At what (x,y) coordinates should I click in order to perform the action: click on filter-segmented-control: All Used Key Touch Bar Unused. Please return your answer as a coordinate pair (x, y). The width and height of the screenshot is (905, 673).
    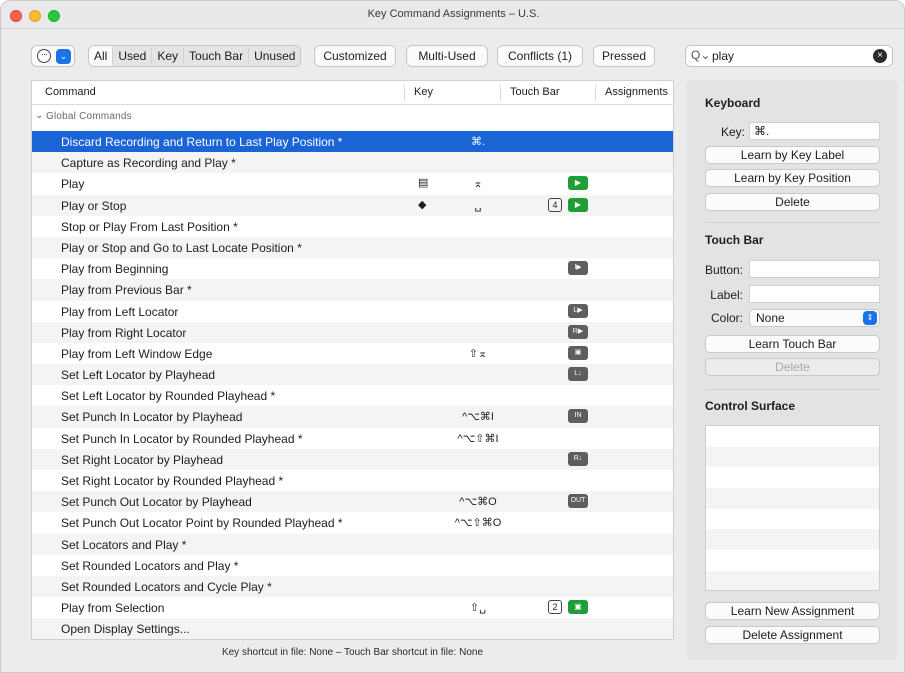
    Looking at the image, I should click on (195, 56).